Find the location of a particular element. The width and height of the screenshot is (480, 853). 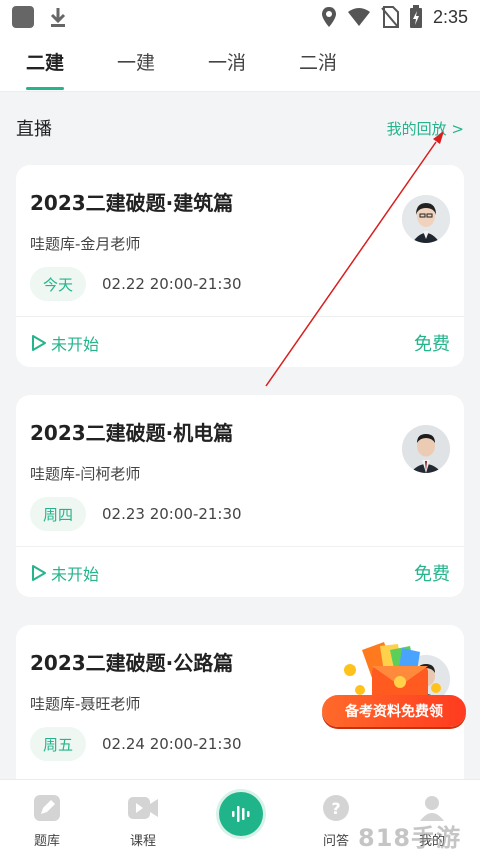

female-teacher-avatar is located at coordinates (426, 219).